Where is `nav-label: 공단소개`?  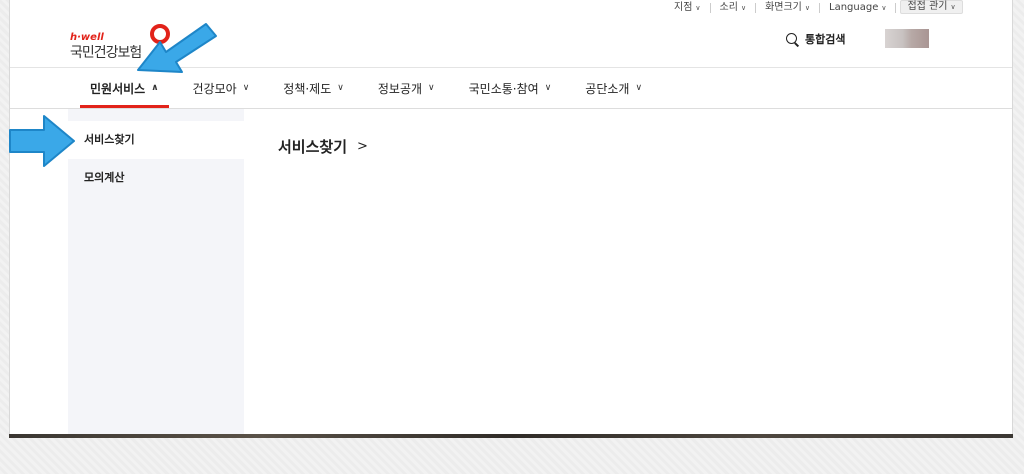
nav-label: 공단소개 is located at coordinates (607, 88).